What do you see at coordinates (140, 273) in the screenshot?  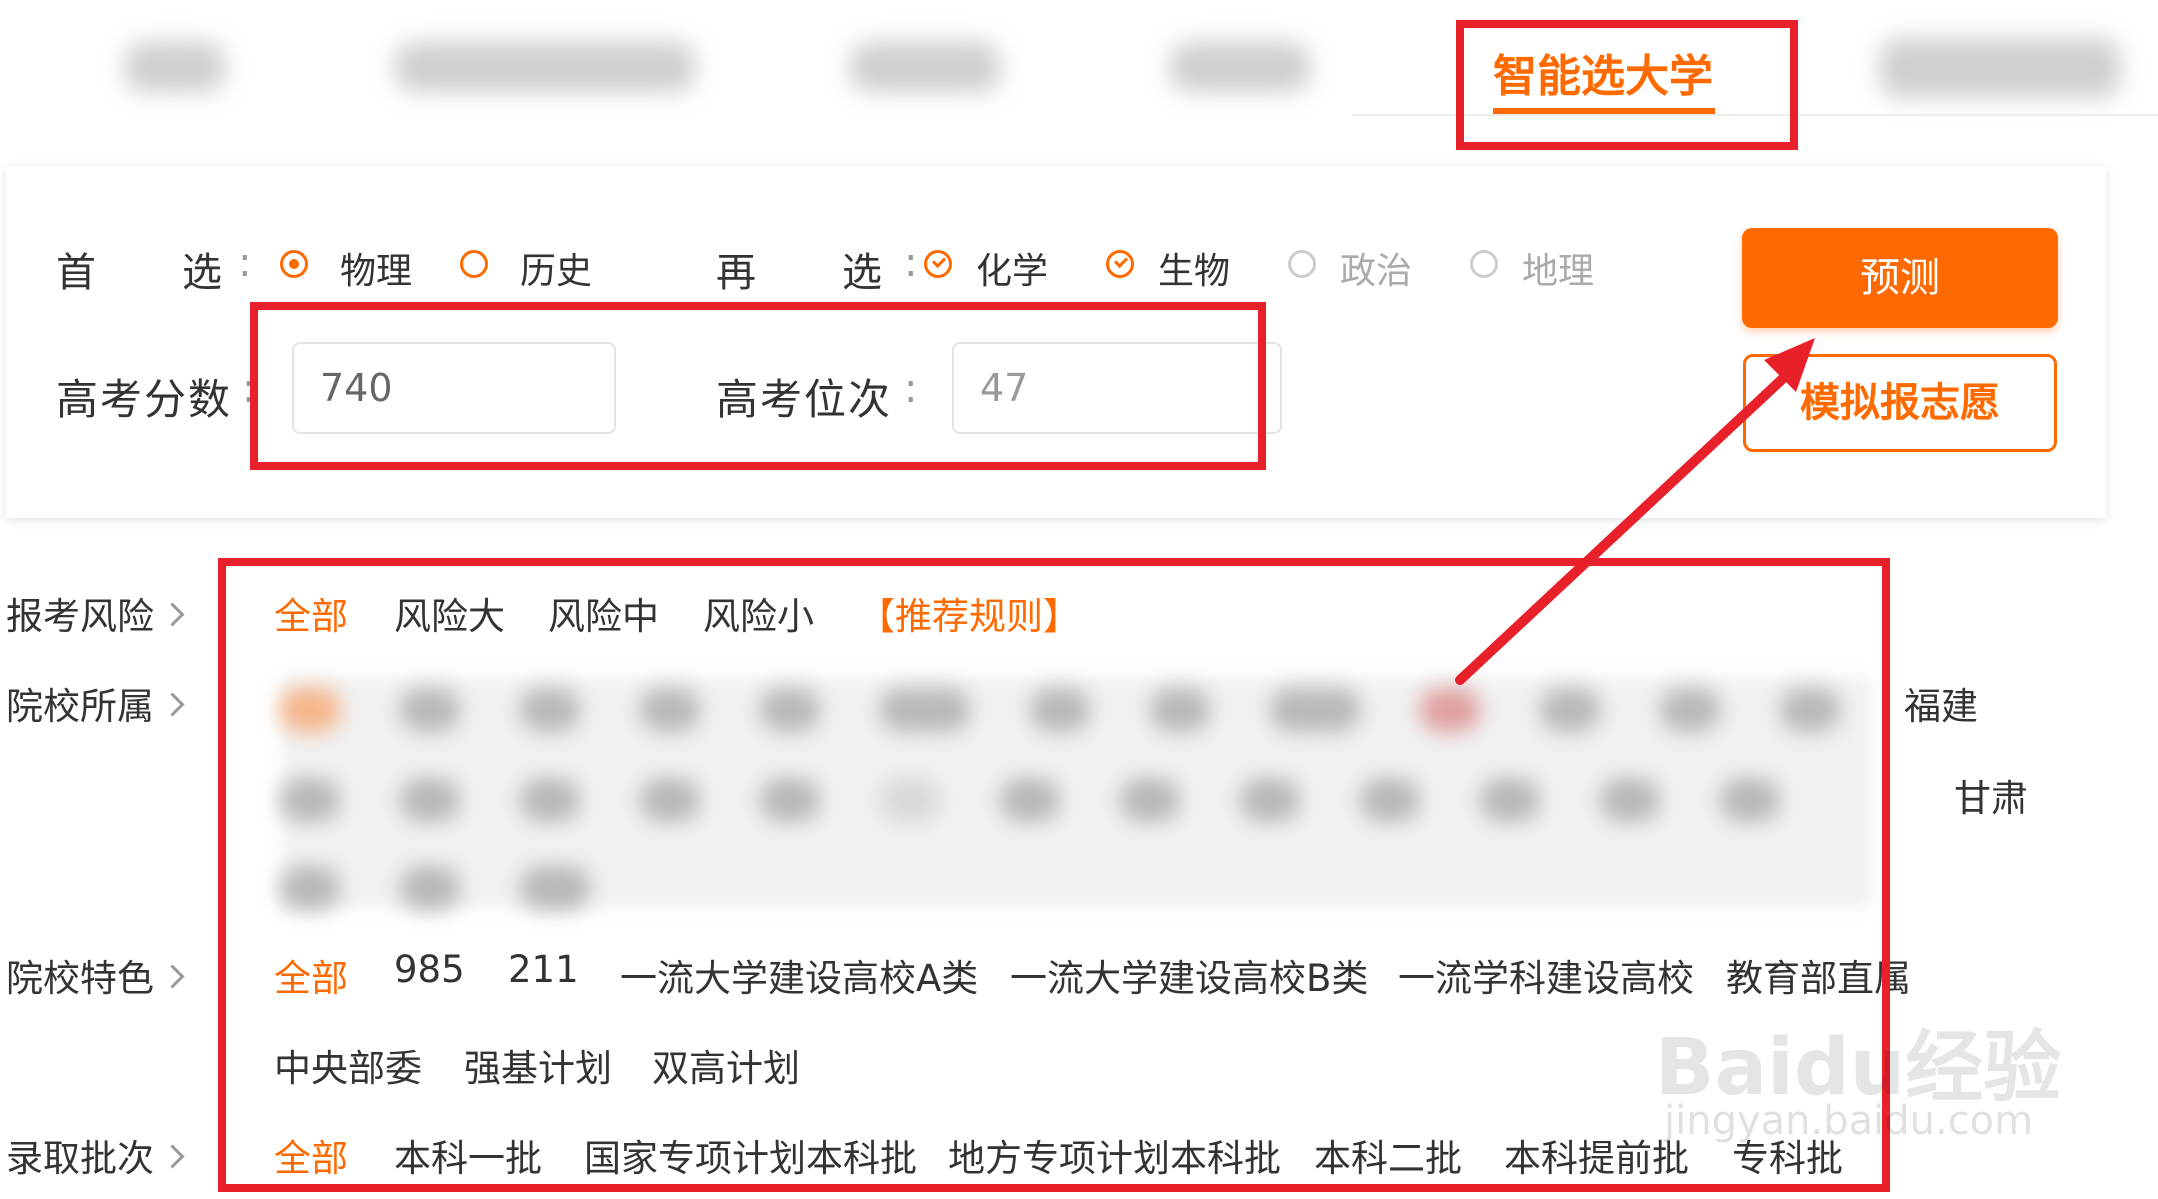 I see `primary-subject-label: 首 选` at bounding box center [140, 273].